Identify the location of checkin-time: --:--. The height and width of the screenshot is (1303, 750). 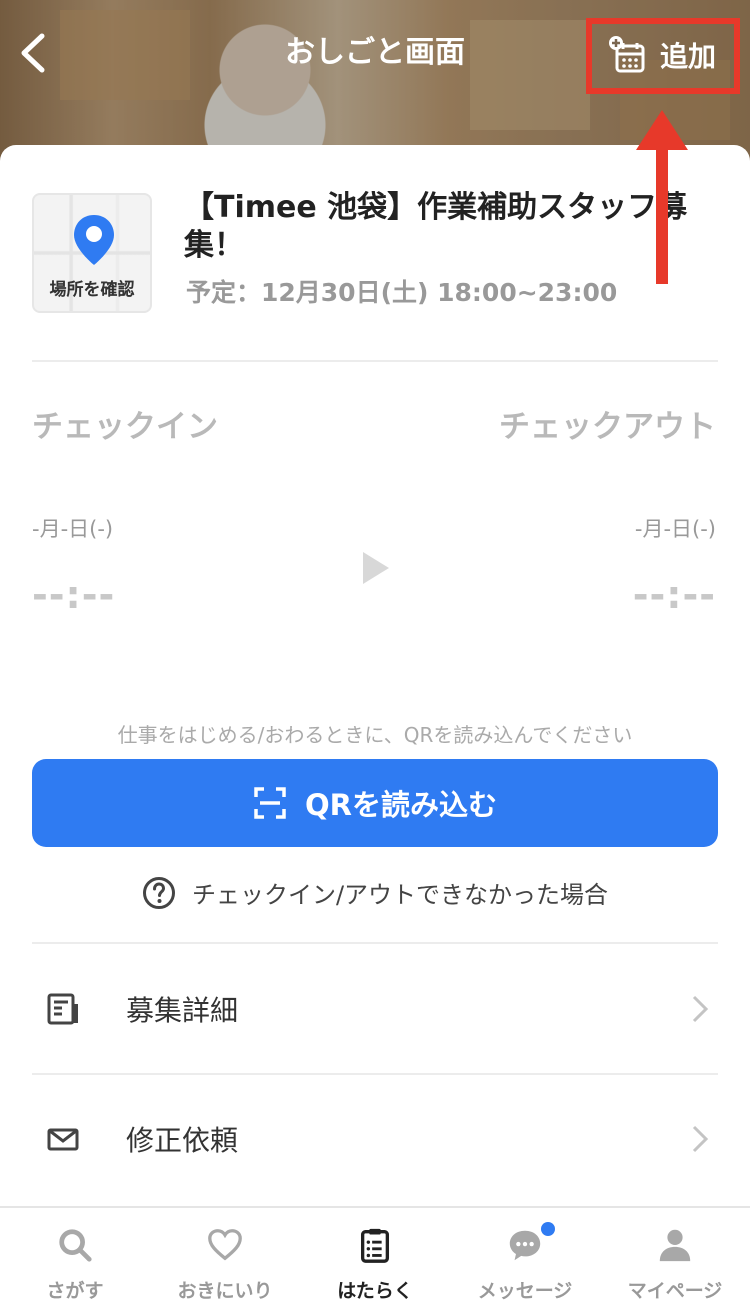
(74, 595).